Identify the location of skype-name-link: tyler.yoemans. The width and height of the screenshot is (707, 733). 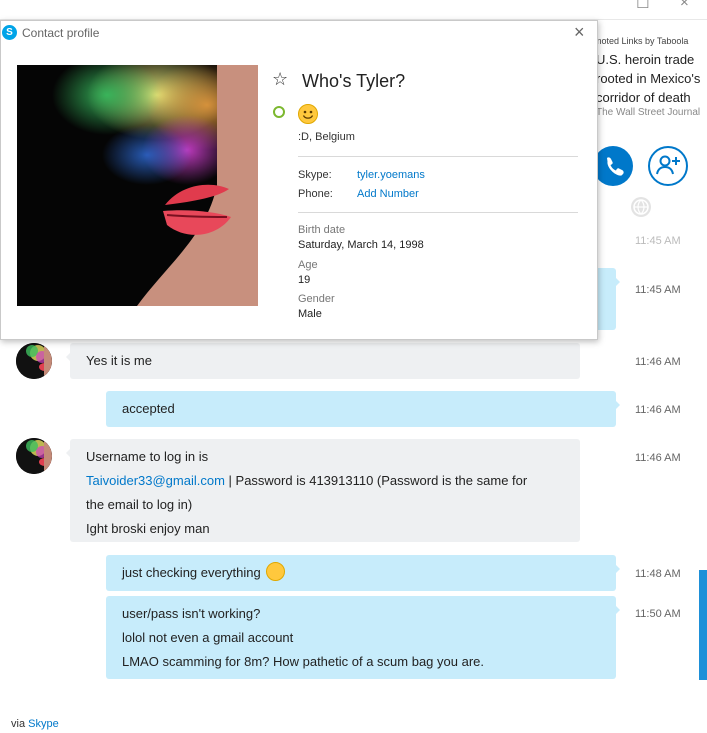
(391, 175).